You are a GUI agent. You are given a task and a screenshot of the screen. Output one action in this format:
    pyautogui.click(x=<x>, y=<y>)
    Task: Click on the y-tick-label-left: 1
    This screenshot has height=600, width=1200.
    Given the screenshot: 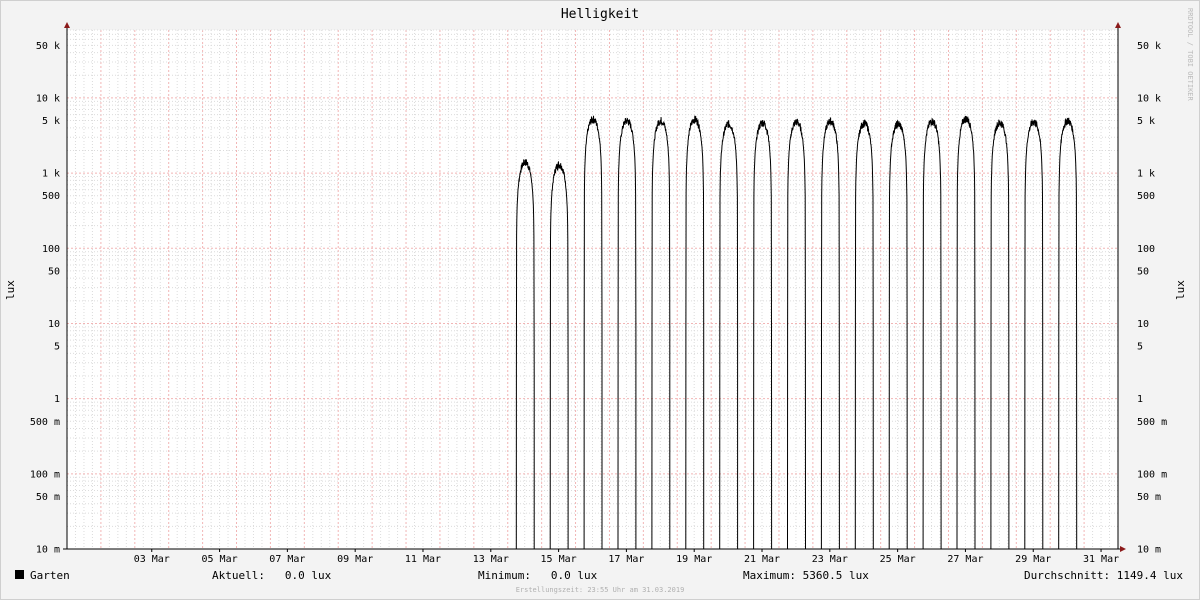 What is the action you would take?
    pyautogui.click(x=57, y=399)
    